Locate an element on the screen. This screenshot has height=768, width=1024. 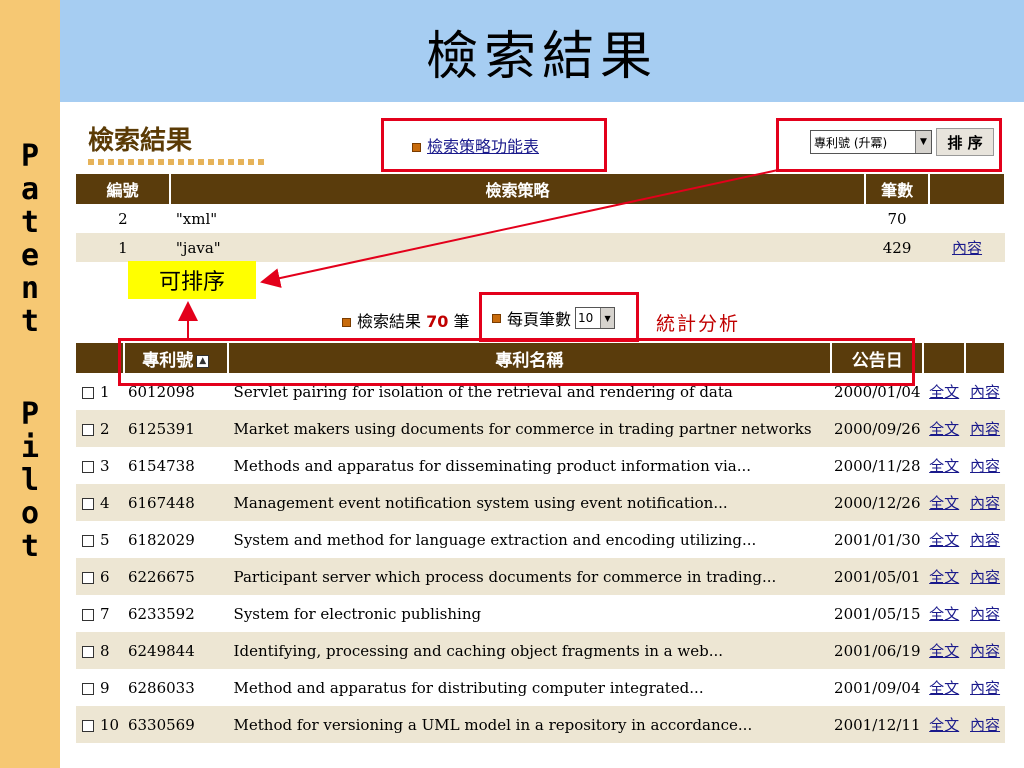
select-cell: 10 is located at coordinates (100, 724).